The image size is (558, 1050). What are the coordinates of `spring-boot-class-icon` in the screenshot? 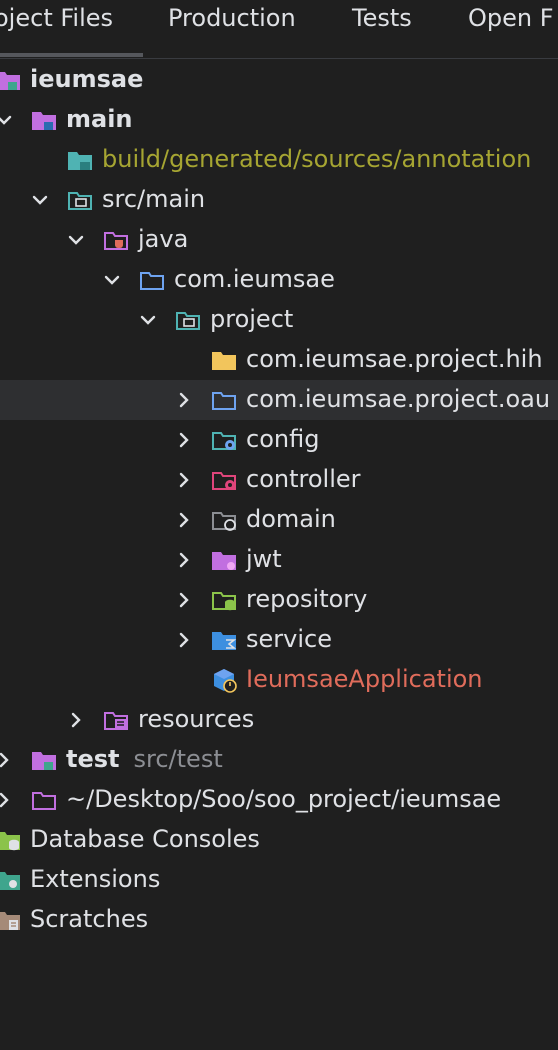 It's located at (225, 681).